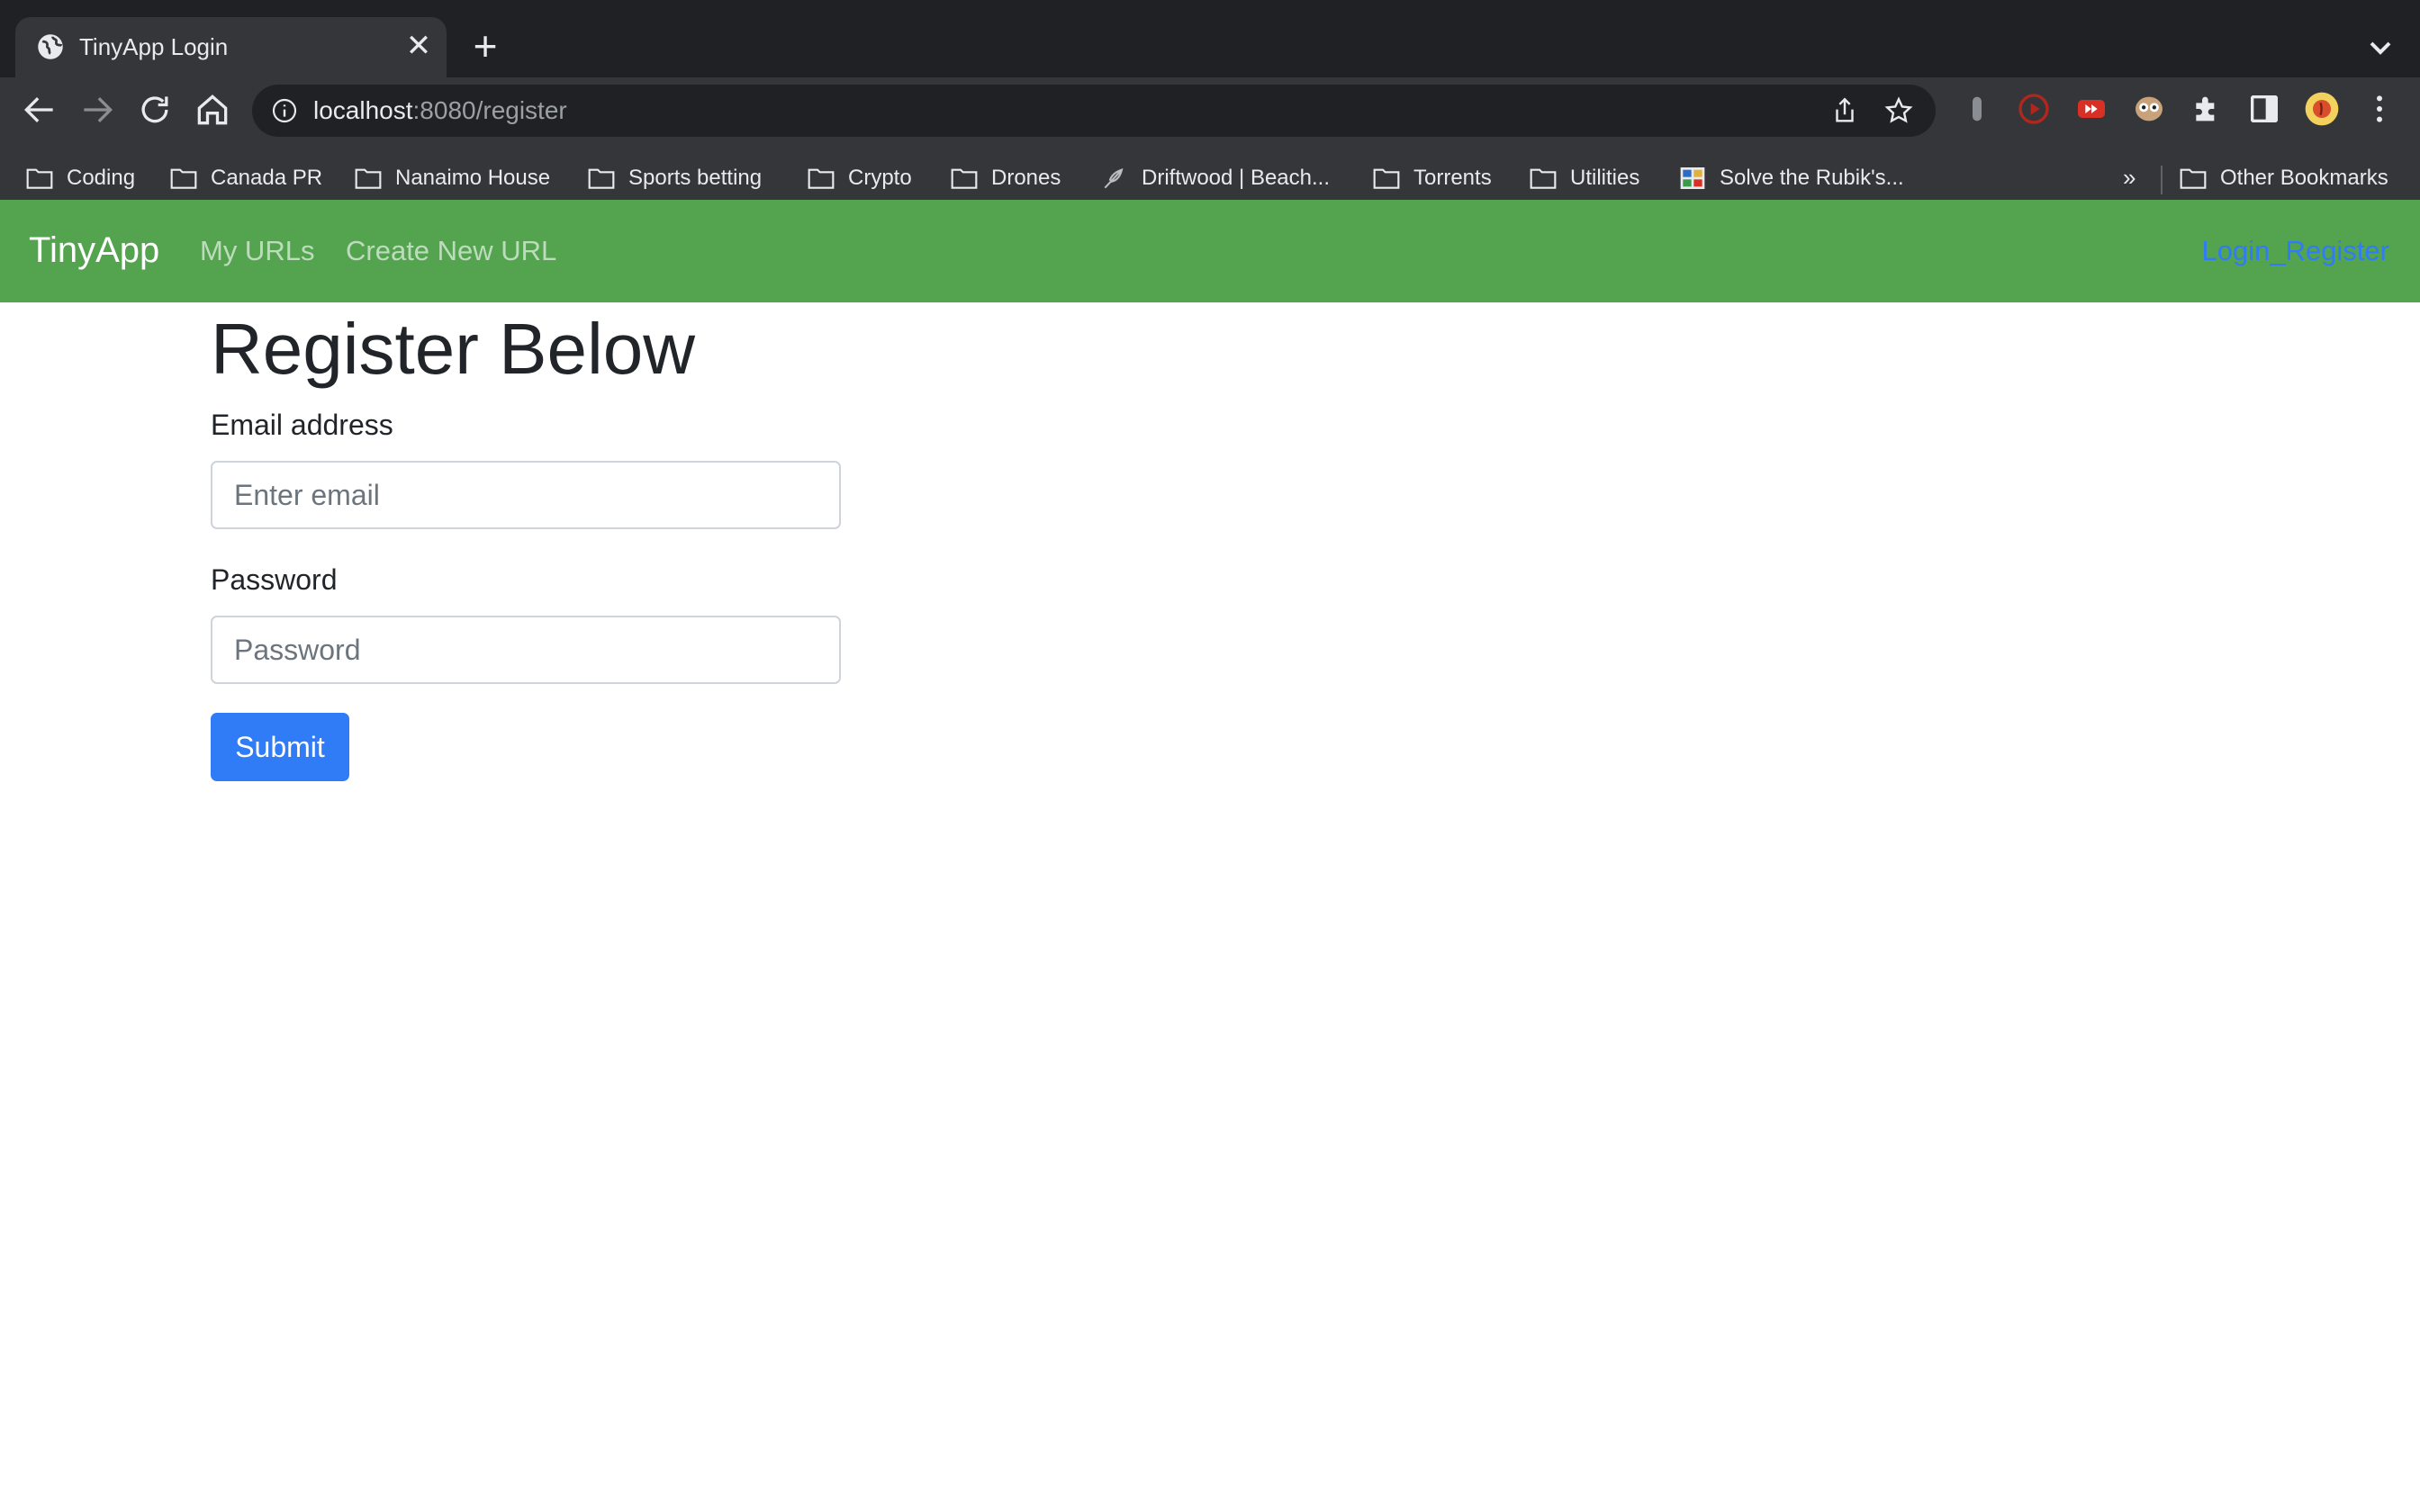 This screenshot has width=2420, height=1512. I want to click on tab-title: TinyApp Login, so click(154, 47).